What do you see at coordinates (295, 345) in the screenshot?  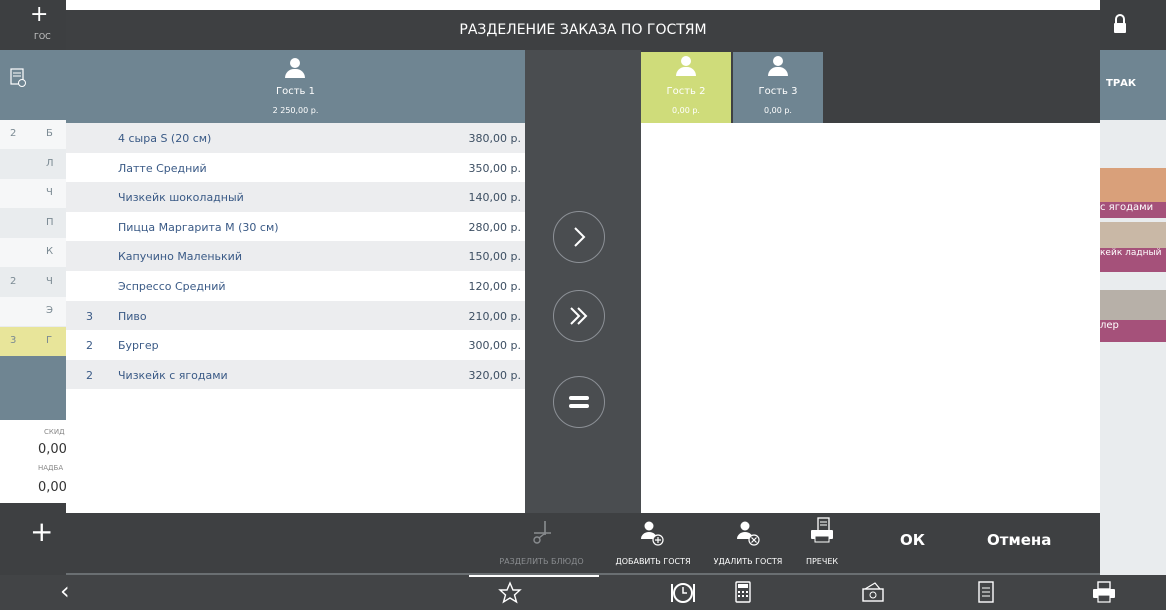 I see `order-item-row: 2 Бургер 300,00 р.` at bounding box center [295, 345].